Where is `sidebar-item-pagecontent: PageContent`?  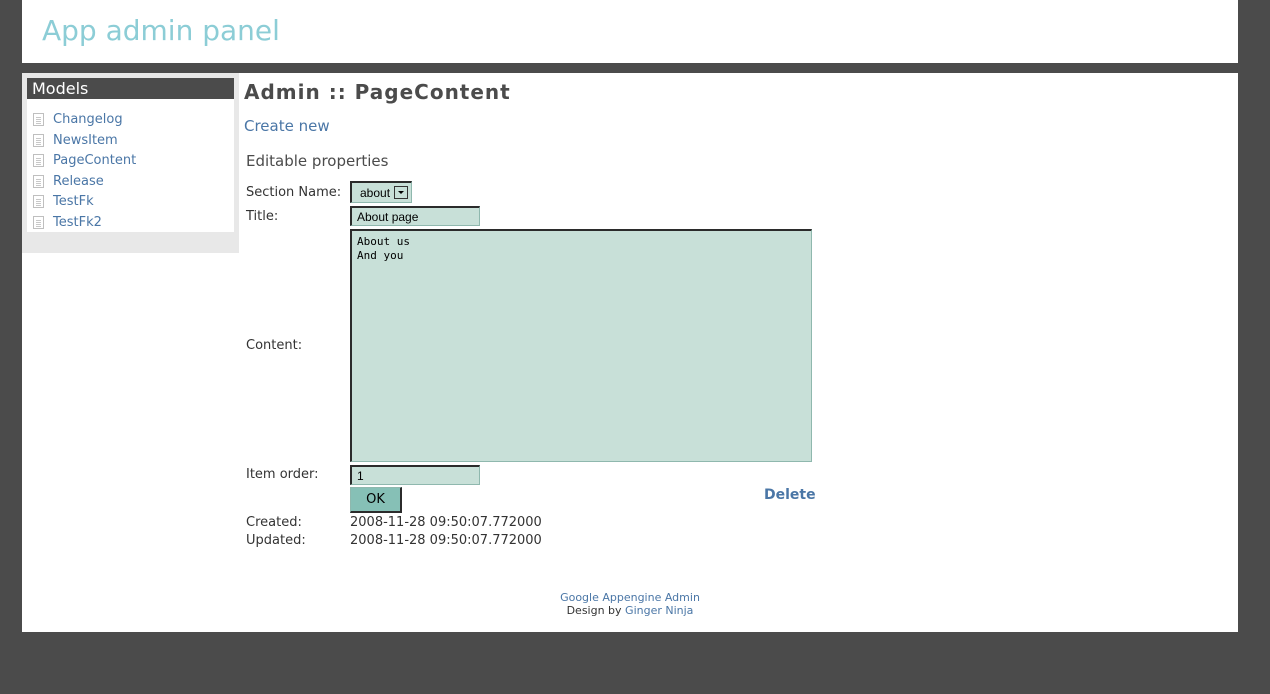 sidebar-item-pagecontent: PageContent is located at coordinates (84, 160).